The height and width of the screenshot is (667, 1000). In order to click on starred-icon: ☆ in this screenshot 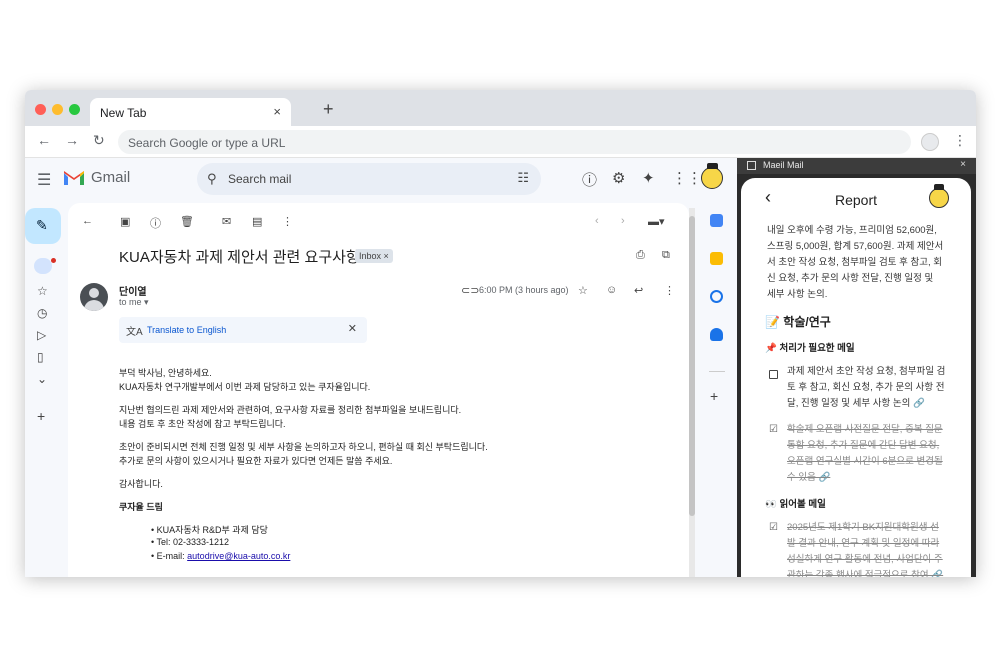, I will do `click(42, 291)`.